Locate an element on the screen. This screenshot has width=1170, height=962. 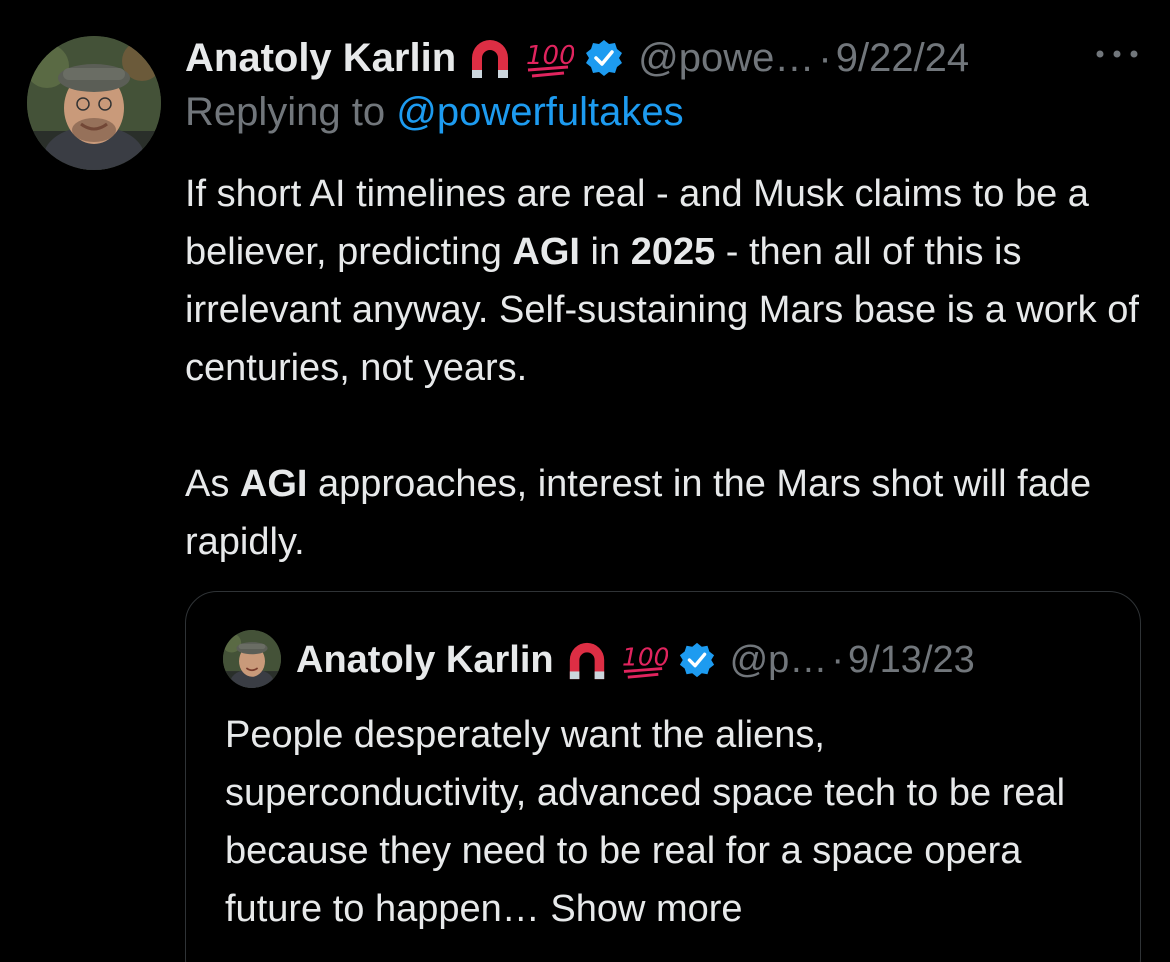
bold-segment: 2025 is located at coordinates (673, 252).